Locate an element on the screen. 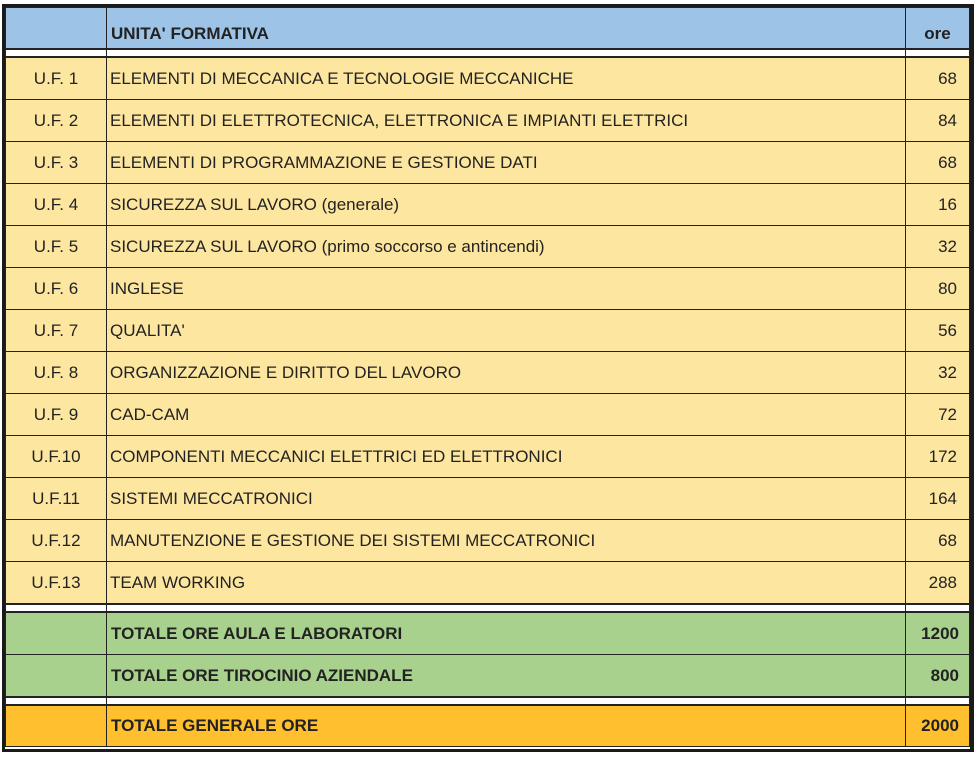 The width and height of the screenshot is (980, 757). unit-row: U.F.11 SISTEMI MECCATRONICI 164 is located at coordinates (487, 498).